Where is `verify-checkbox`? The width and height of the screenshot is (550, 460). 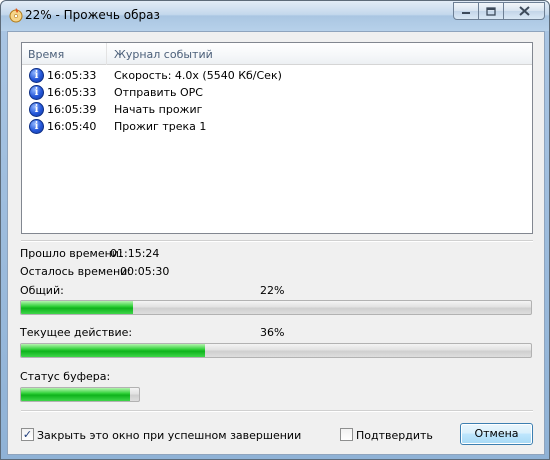
verify-checkbox is located at coordinates (346, 434).